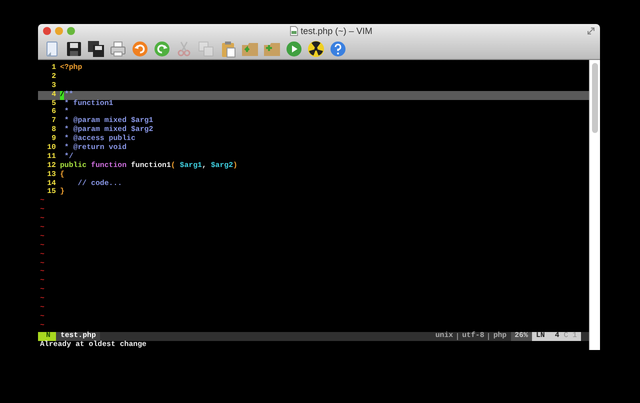 The image size is (640, 403). What do you see at coordinates (74, 49) in the screenshot?
I see `save-tool-button` at bounding box center [74, 49].